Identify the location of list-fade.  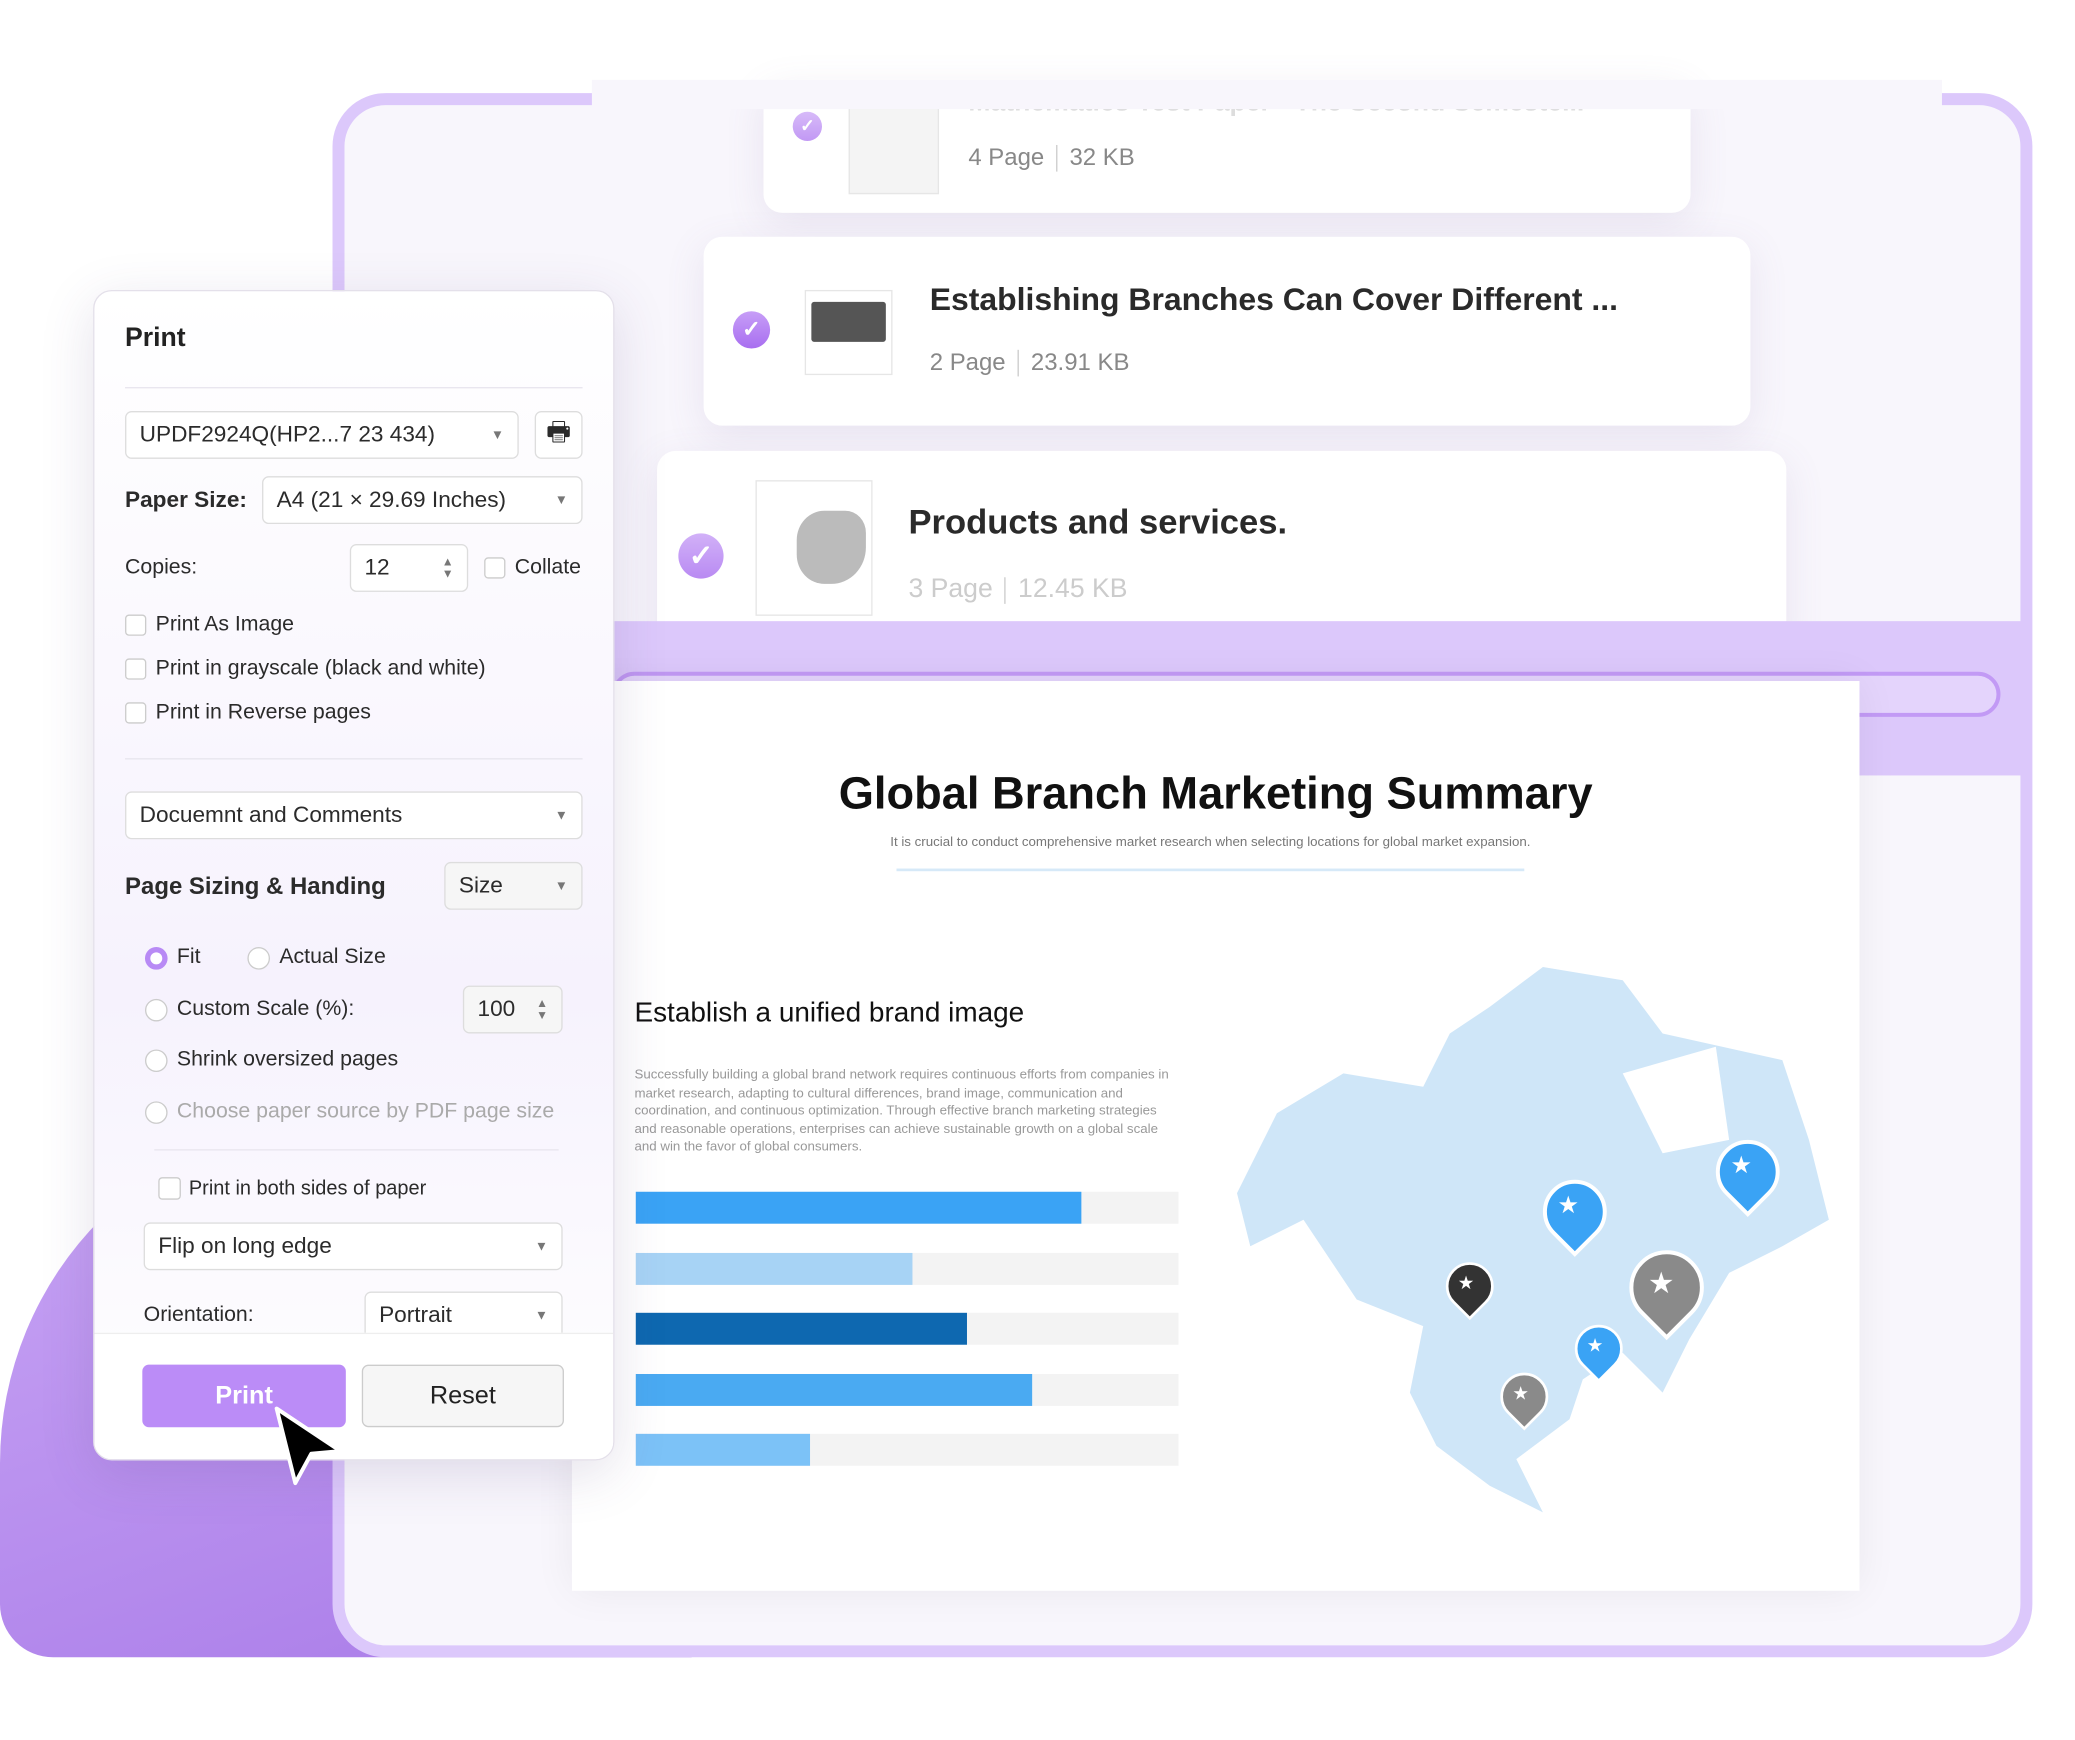
(1266, 94).